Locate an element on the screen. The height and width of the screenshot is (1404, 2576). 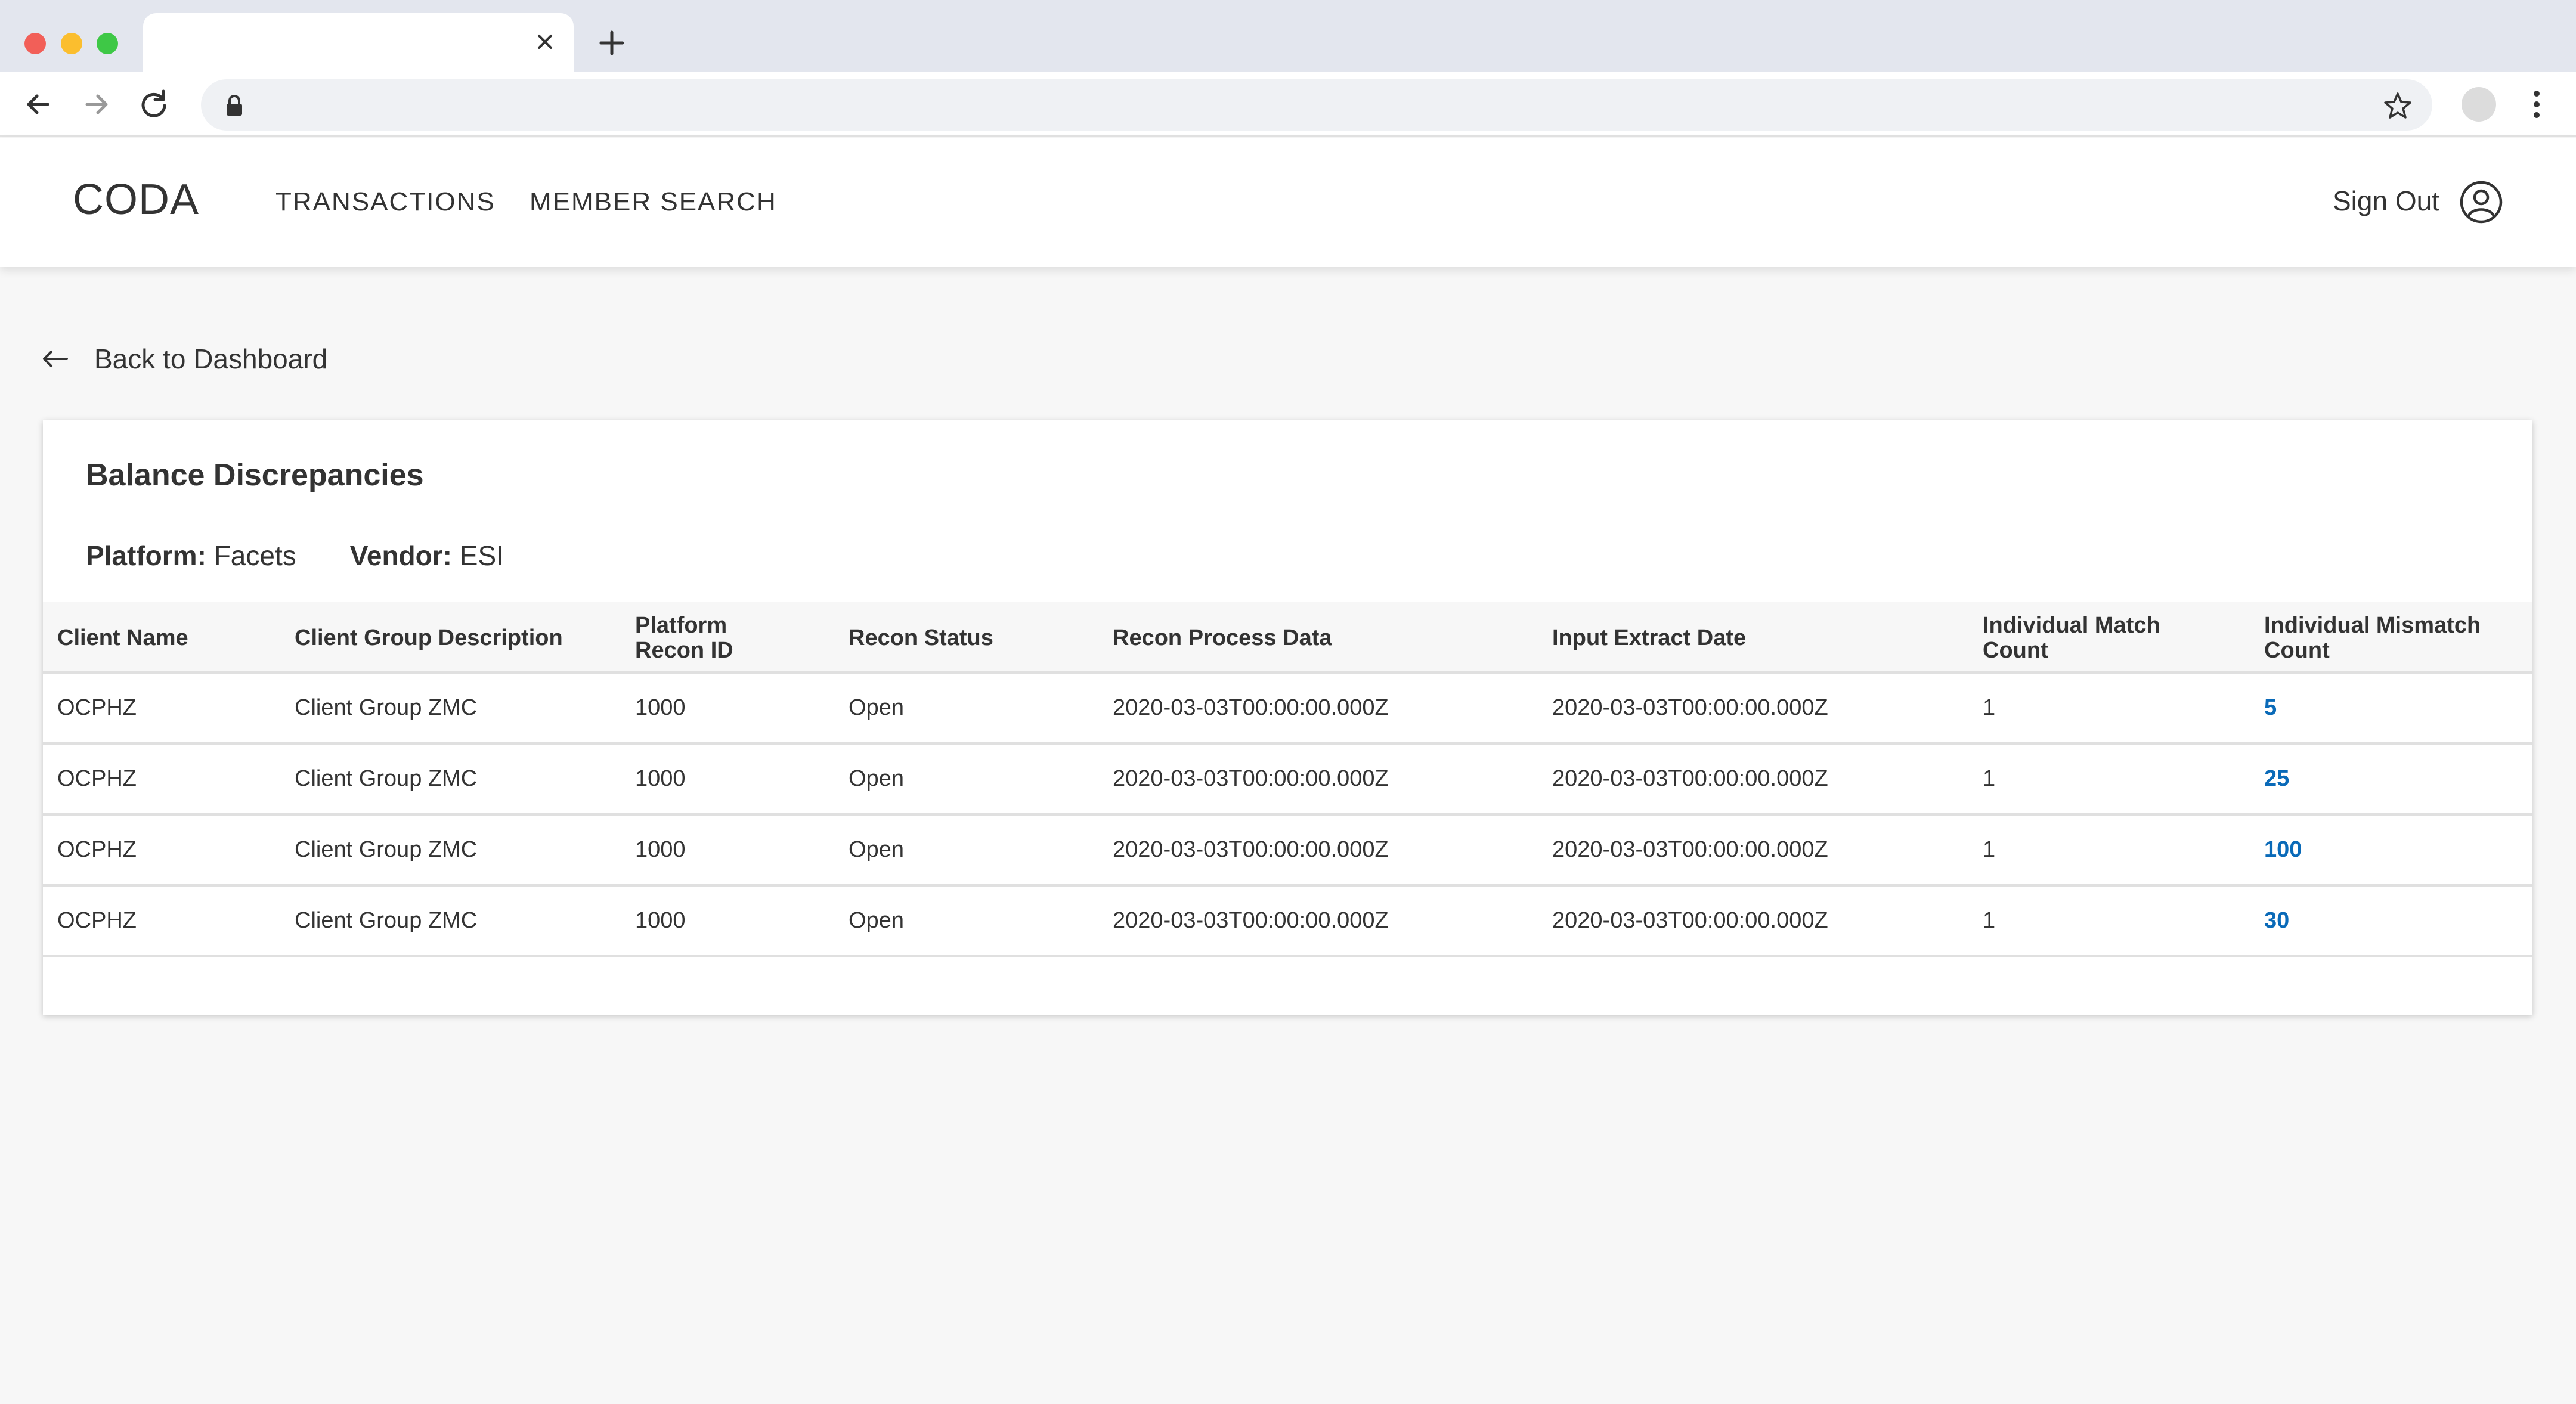
close-icon is located at coordinates (545, 41).